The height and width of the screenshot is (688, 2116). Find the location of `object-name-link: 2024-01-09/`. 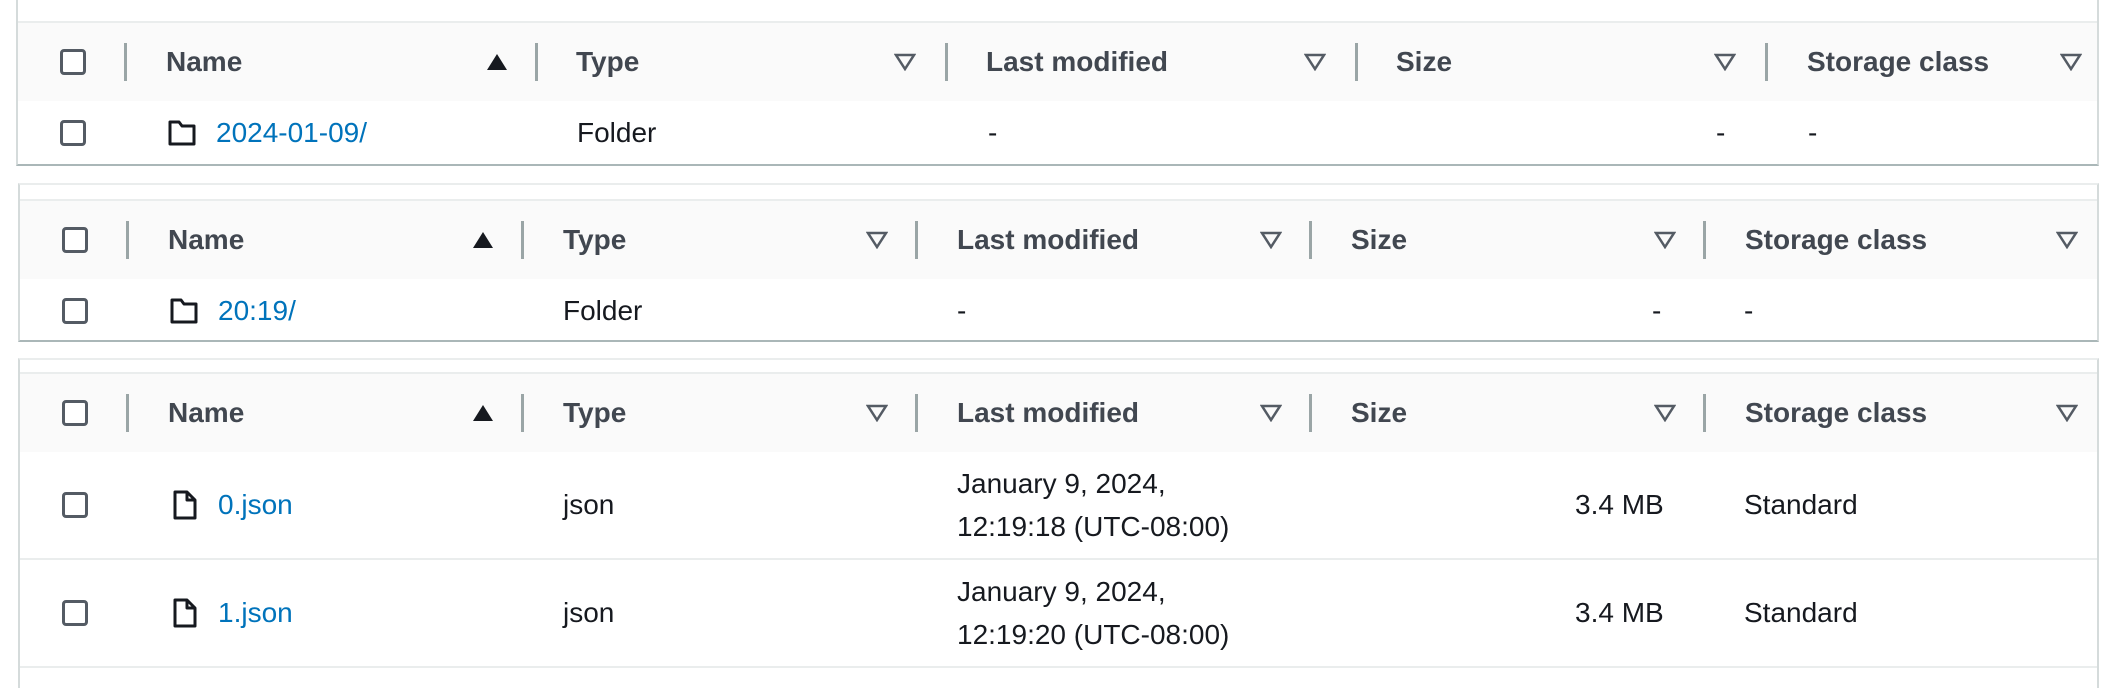

object-name-link: 2024-01-09/ is located at coordinates (291, 133).